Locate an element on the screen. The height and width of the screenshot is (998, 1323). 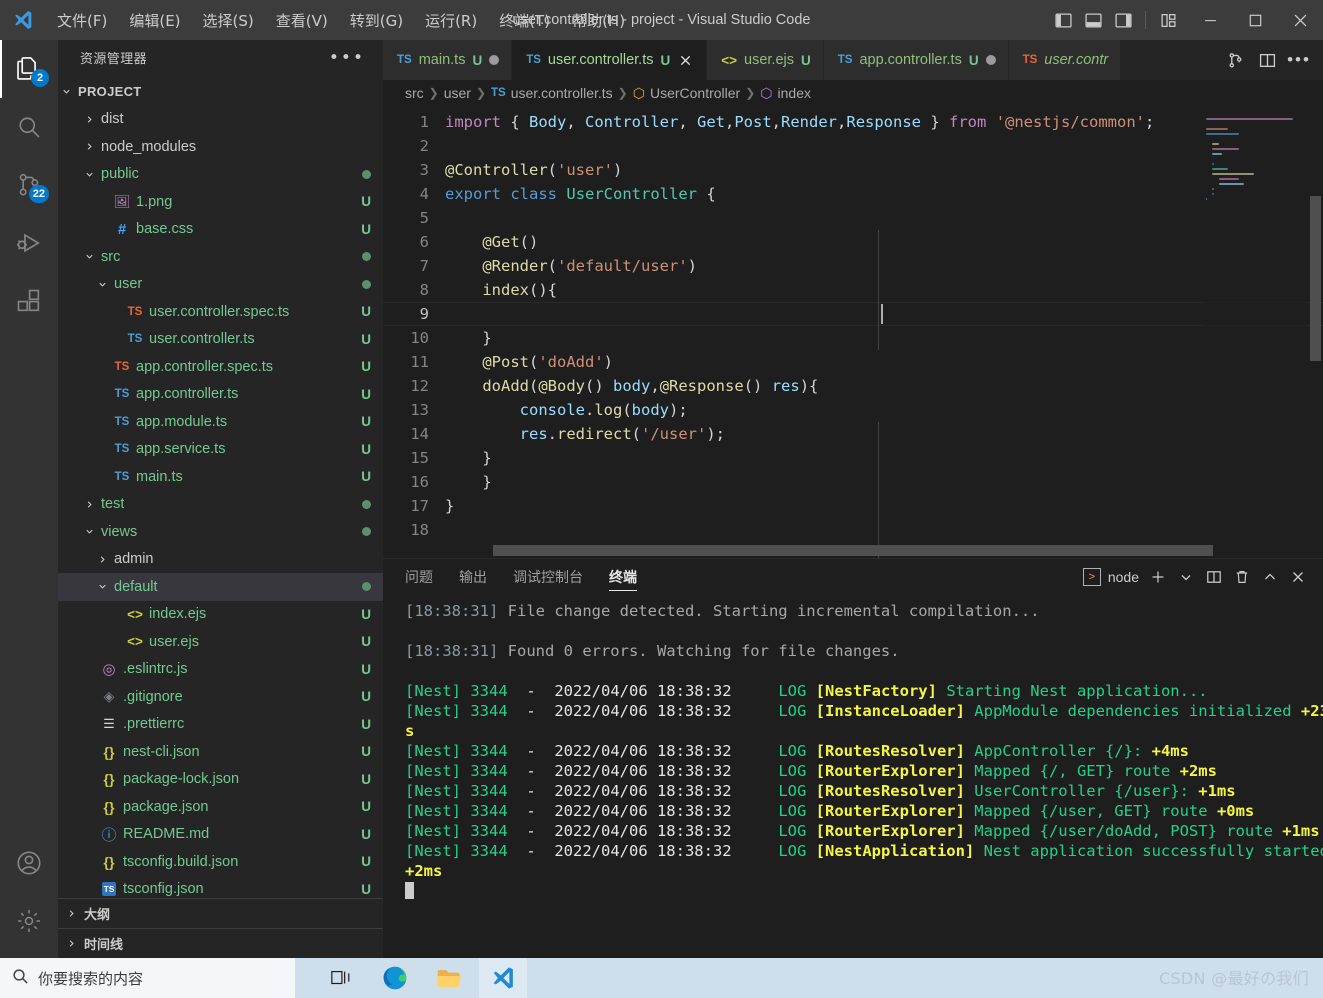
edge-icon is located at coordinates (395, 978).